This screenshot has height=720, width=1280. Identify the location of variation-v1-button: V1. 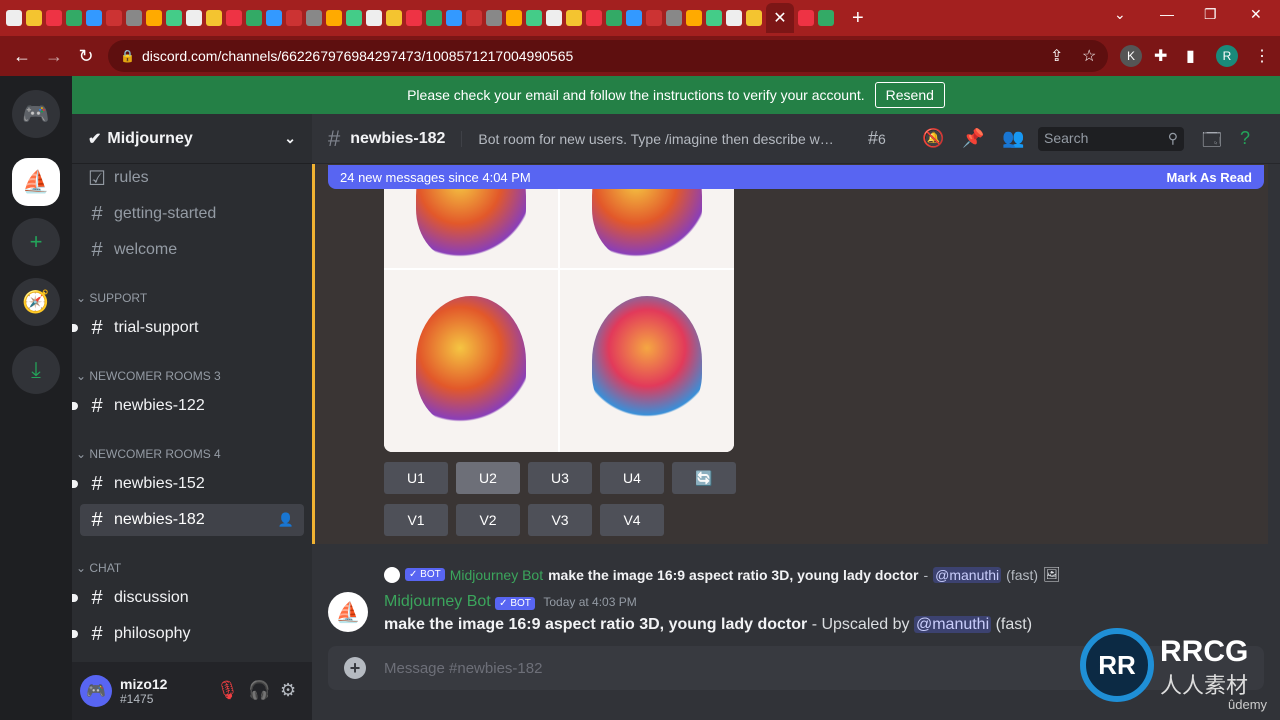
(416, 520).